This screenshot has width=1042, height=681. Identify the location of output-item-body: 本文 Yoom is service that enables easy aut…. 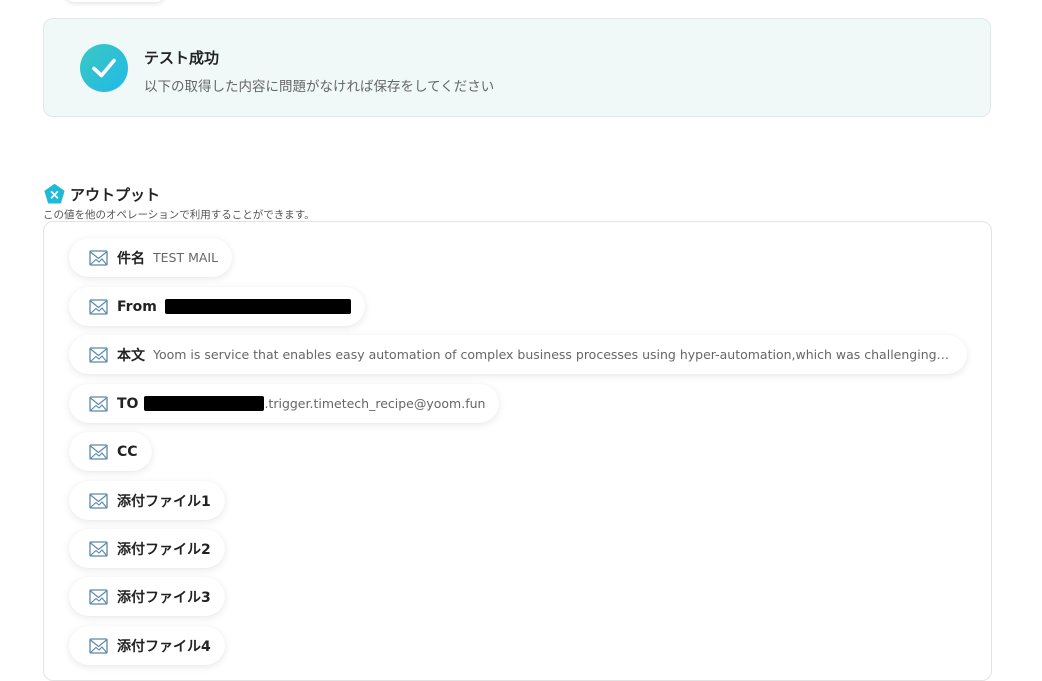
(518, 354).